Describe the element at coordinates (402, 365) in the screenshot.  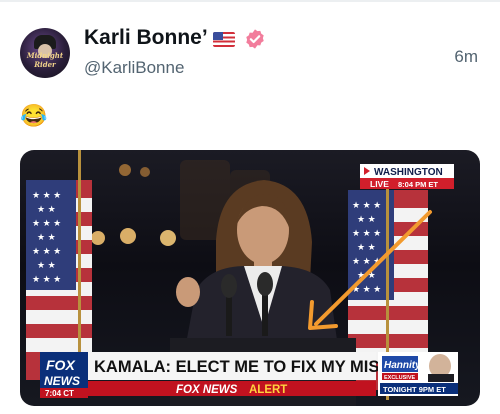
I see `promo-show: Hannity` at that location.